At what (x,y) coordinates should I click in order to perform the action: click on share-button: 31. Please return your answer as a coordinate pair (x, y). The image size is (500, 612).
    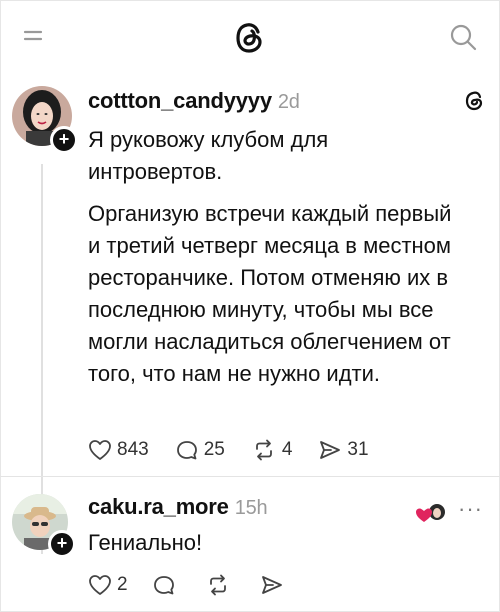
    Looking at the image, I should click on (343, 450).